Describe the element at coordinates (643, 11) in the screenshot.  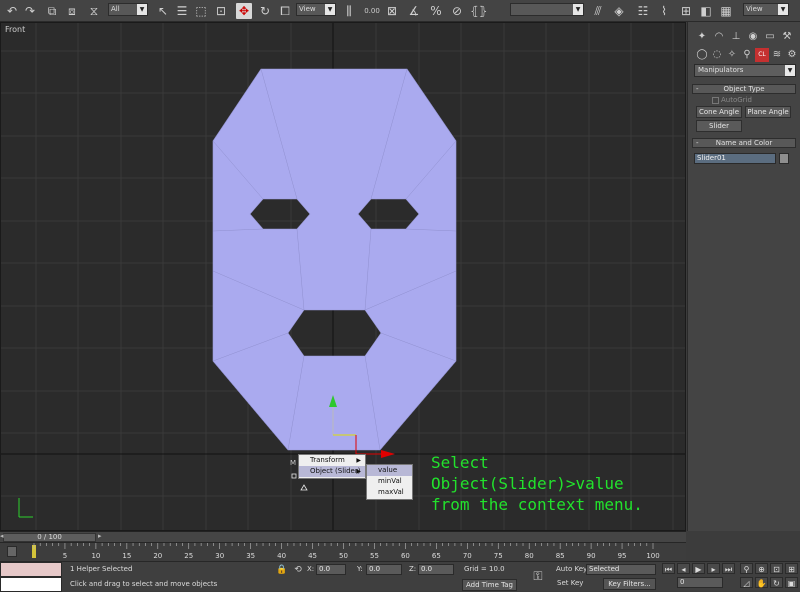
I see `layer-manager-icon: ☷` at that location.